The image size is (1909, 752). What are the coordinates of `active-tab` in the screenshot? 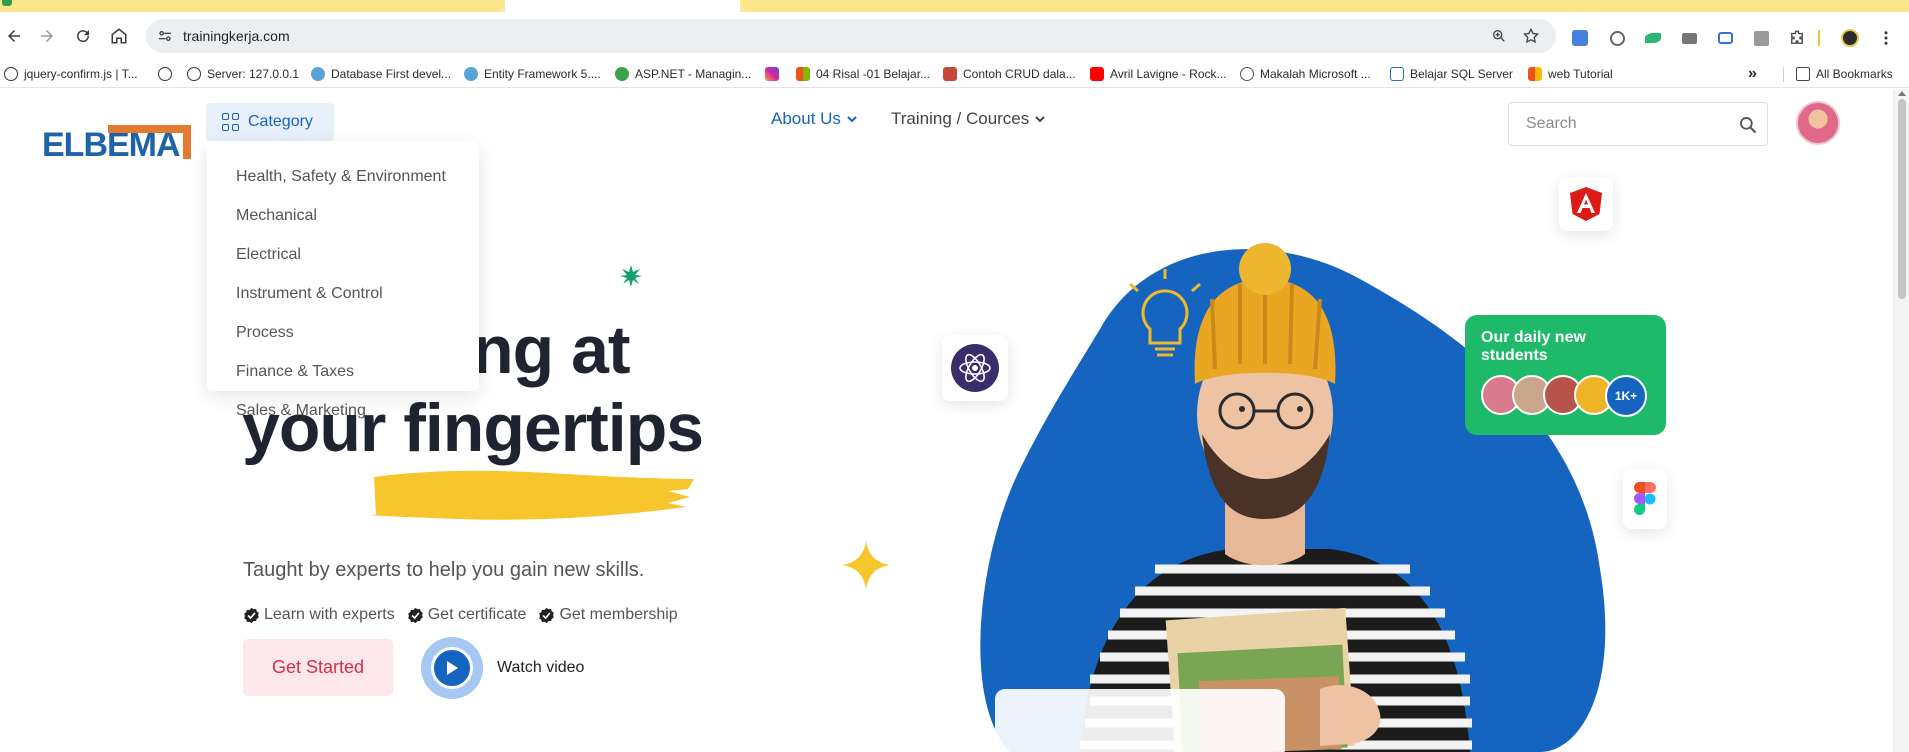 It's located at (252, 6).